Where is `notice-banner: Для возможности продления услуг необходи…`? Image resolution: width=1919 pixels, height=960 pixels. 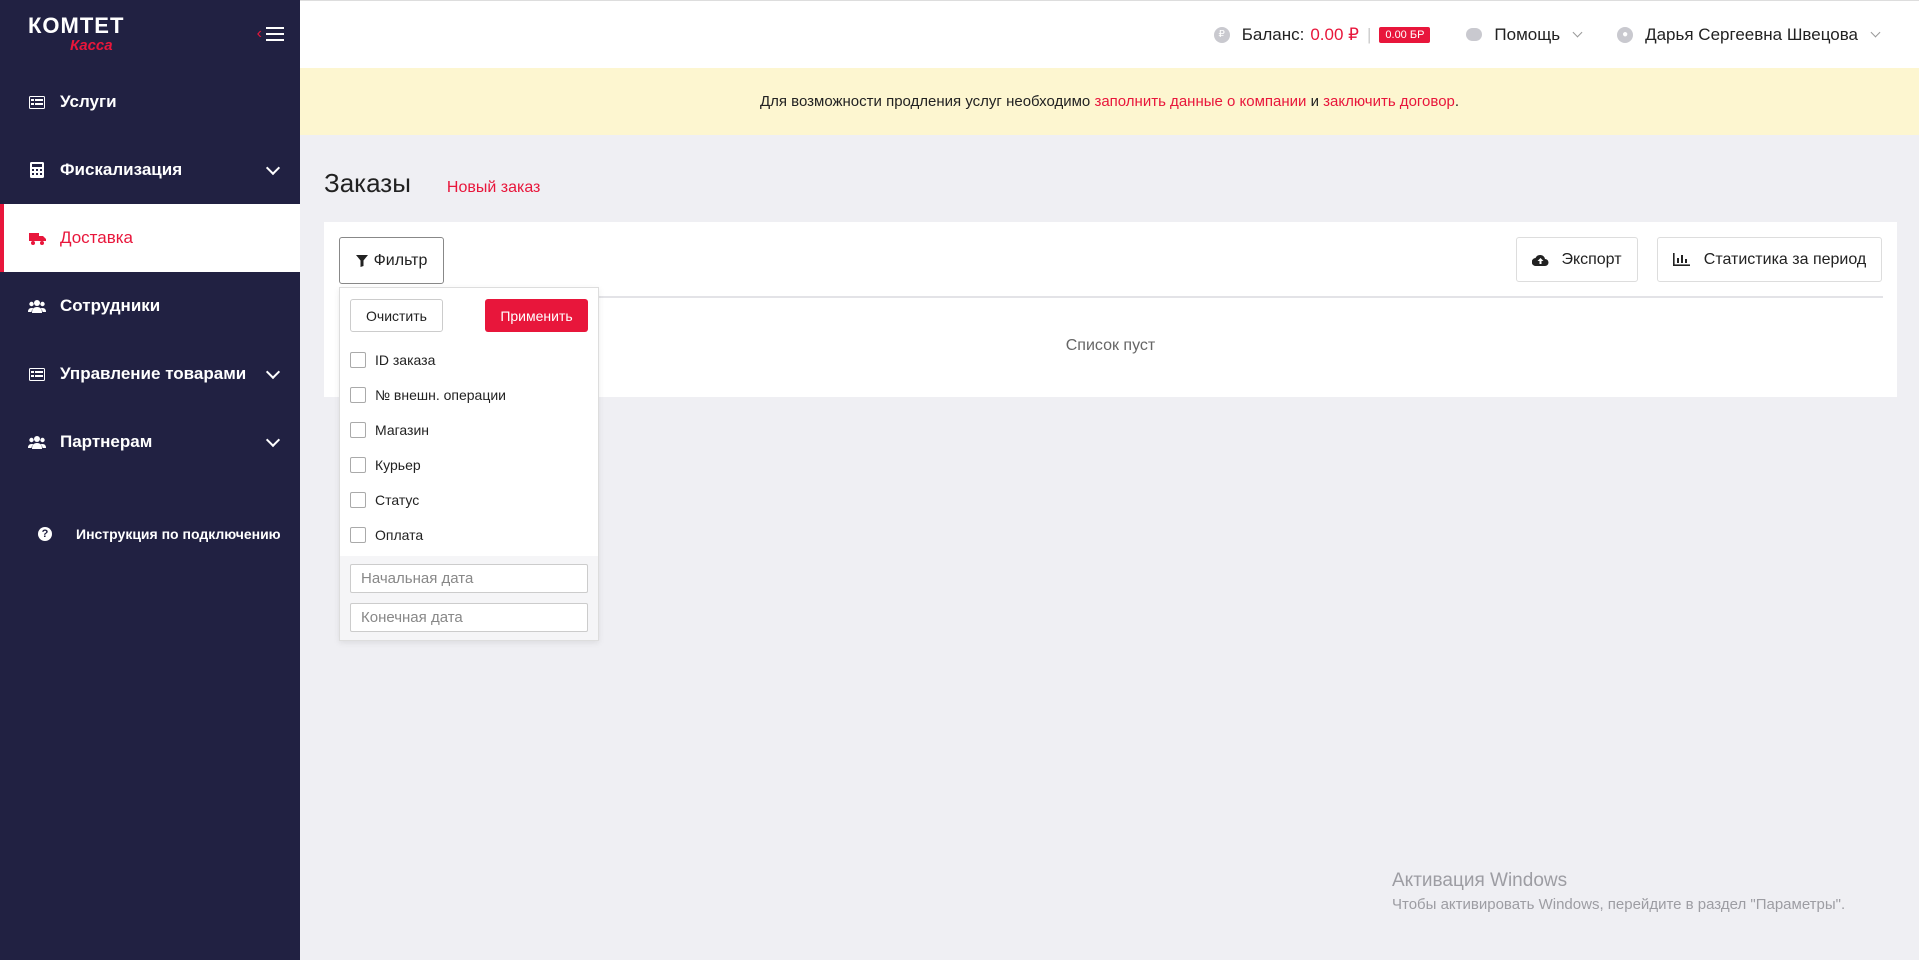 notice-banner: Для возможности продления услуг необходи… is located at coordinates (1109, 101).